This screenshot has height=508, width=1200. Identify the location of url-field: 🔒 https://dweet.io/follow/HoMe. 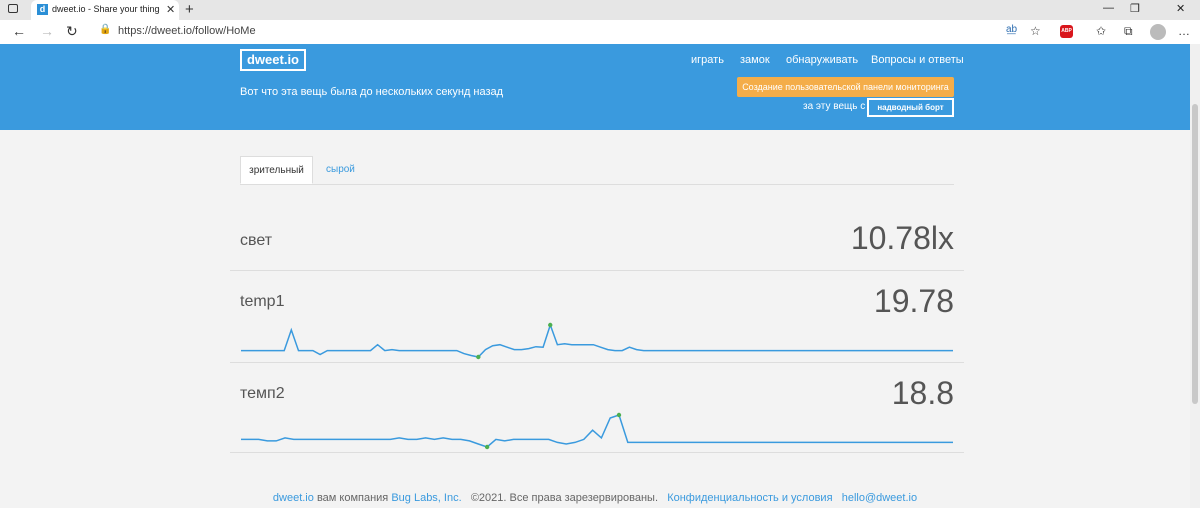
(570, 31).